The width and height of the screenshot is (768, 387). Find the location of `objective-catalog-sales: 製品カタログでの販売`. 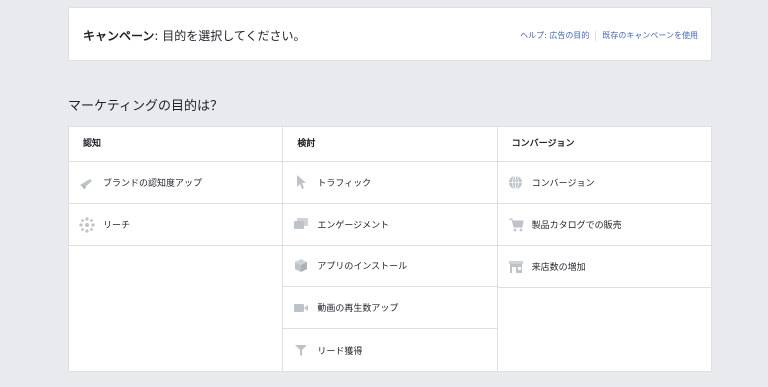

objective-catalog-sales: 製品カタログでの販売 is located at coordinates (604, 225).